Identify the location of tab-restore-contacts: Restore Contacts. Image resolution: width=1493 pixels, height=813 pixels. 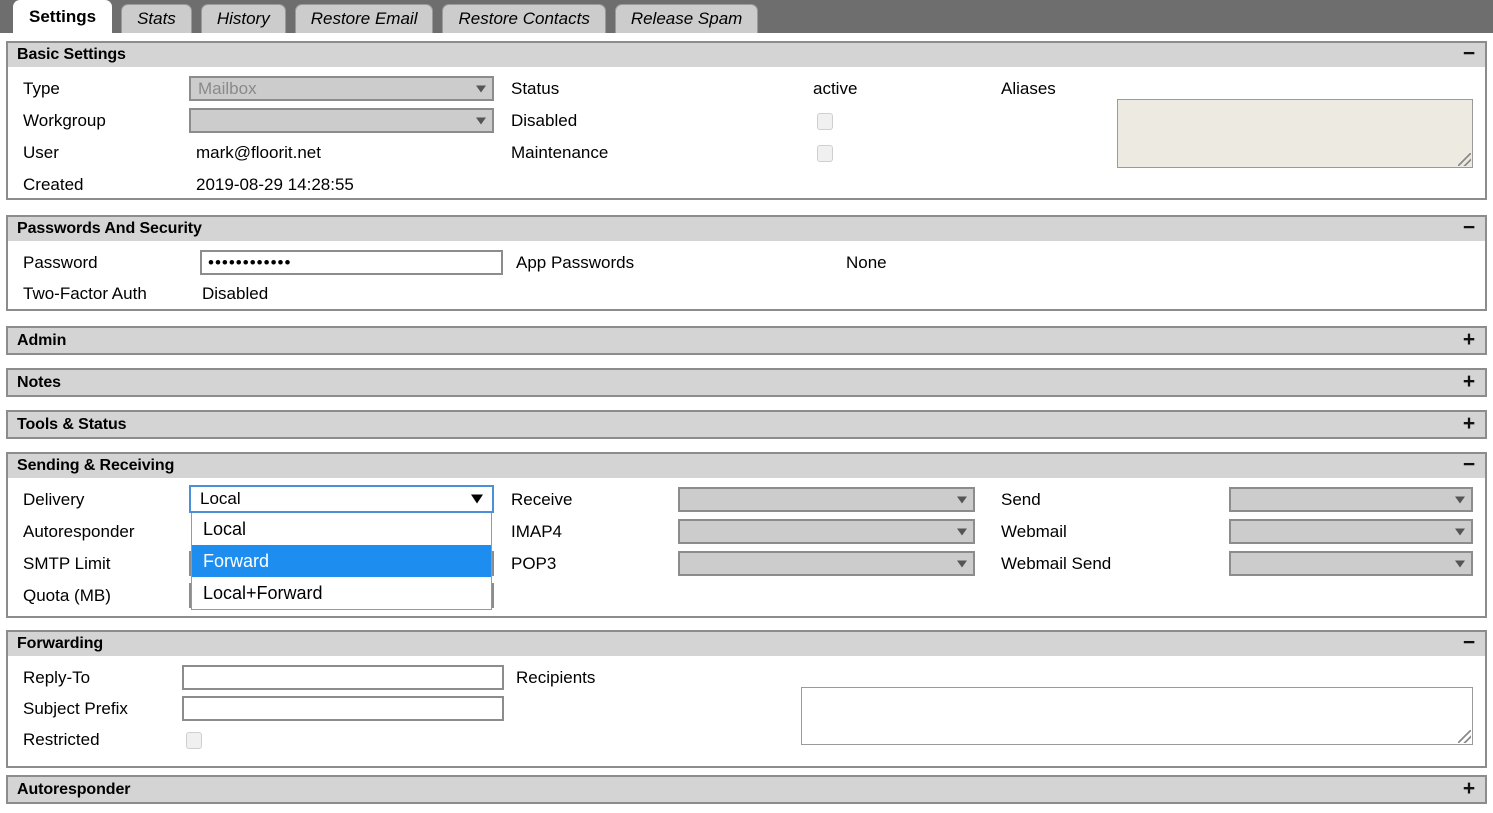
(524, 18).